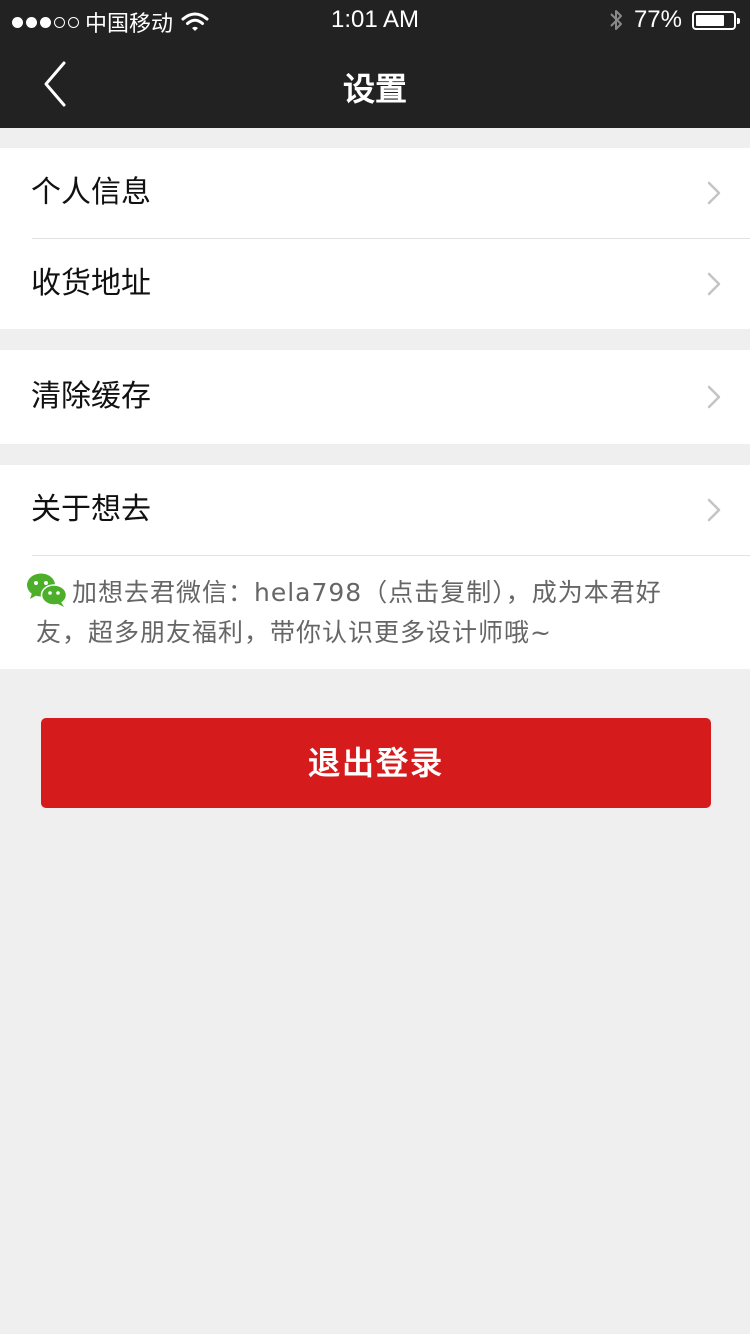  Describe the element at coordinates (55, 84) in the screenshot. I see `chevron-left-icon` at that location.